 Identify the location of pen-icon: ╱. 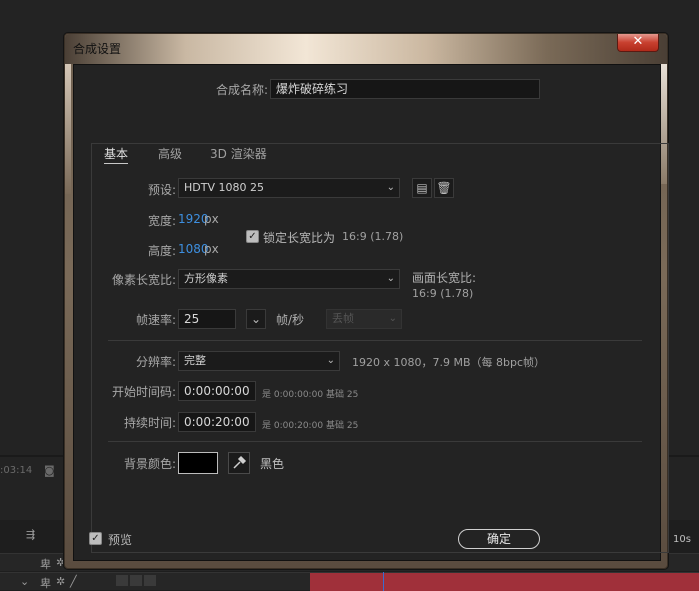
(73, 581).